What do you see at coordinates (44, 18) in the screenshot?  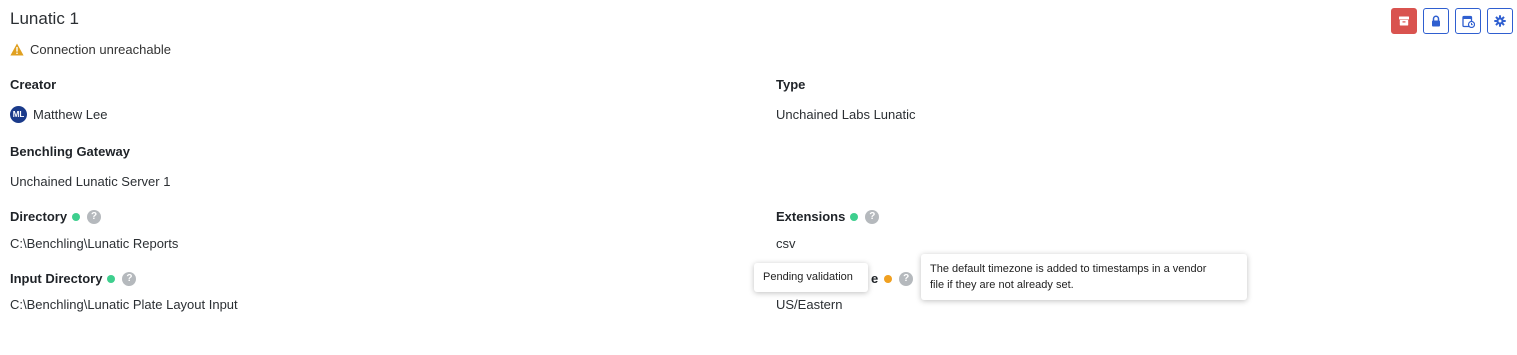 I see `page-title: Lunatic 1` at bounding box center [44, 18].